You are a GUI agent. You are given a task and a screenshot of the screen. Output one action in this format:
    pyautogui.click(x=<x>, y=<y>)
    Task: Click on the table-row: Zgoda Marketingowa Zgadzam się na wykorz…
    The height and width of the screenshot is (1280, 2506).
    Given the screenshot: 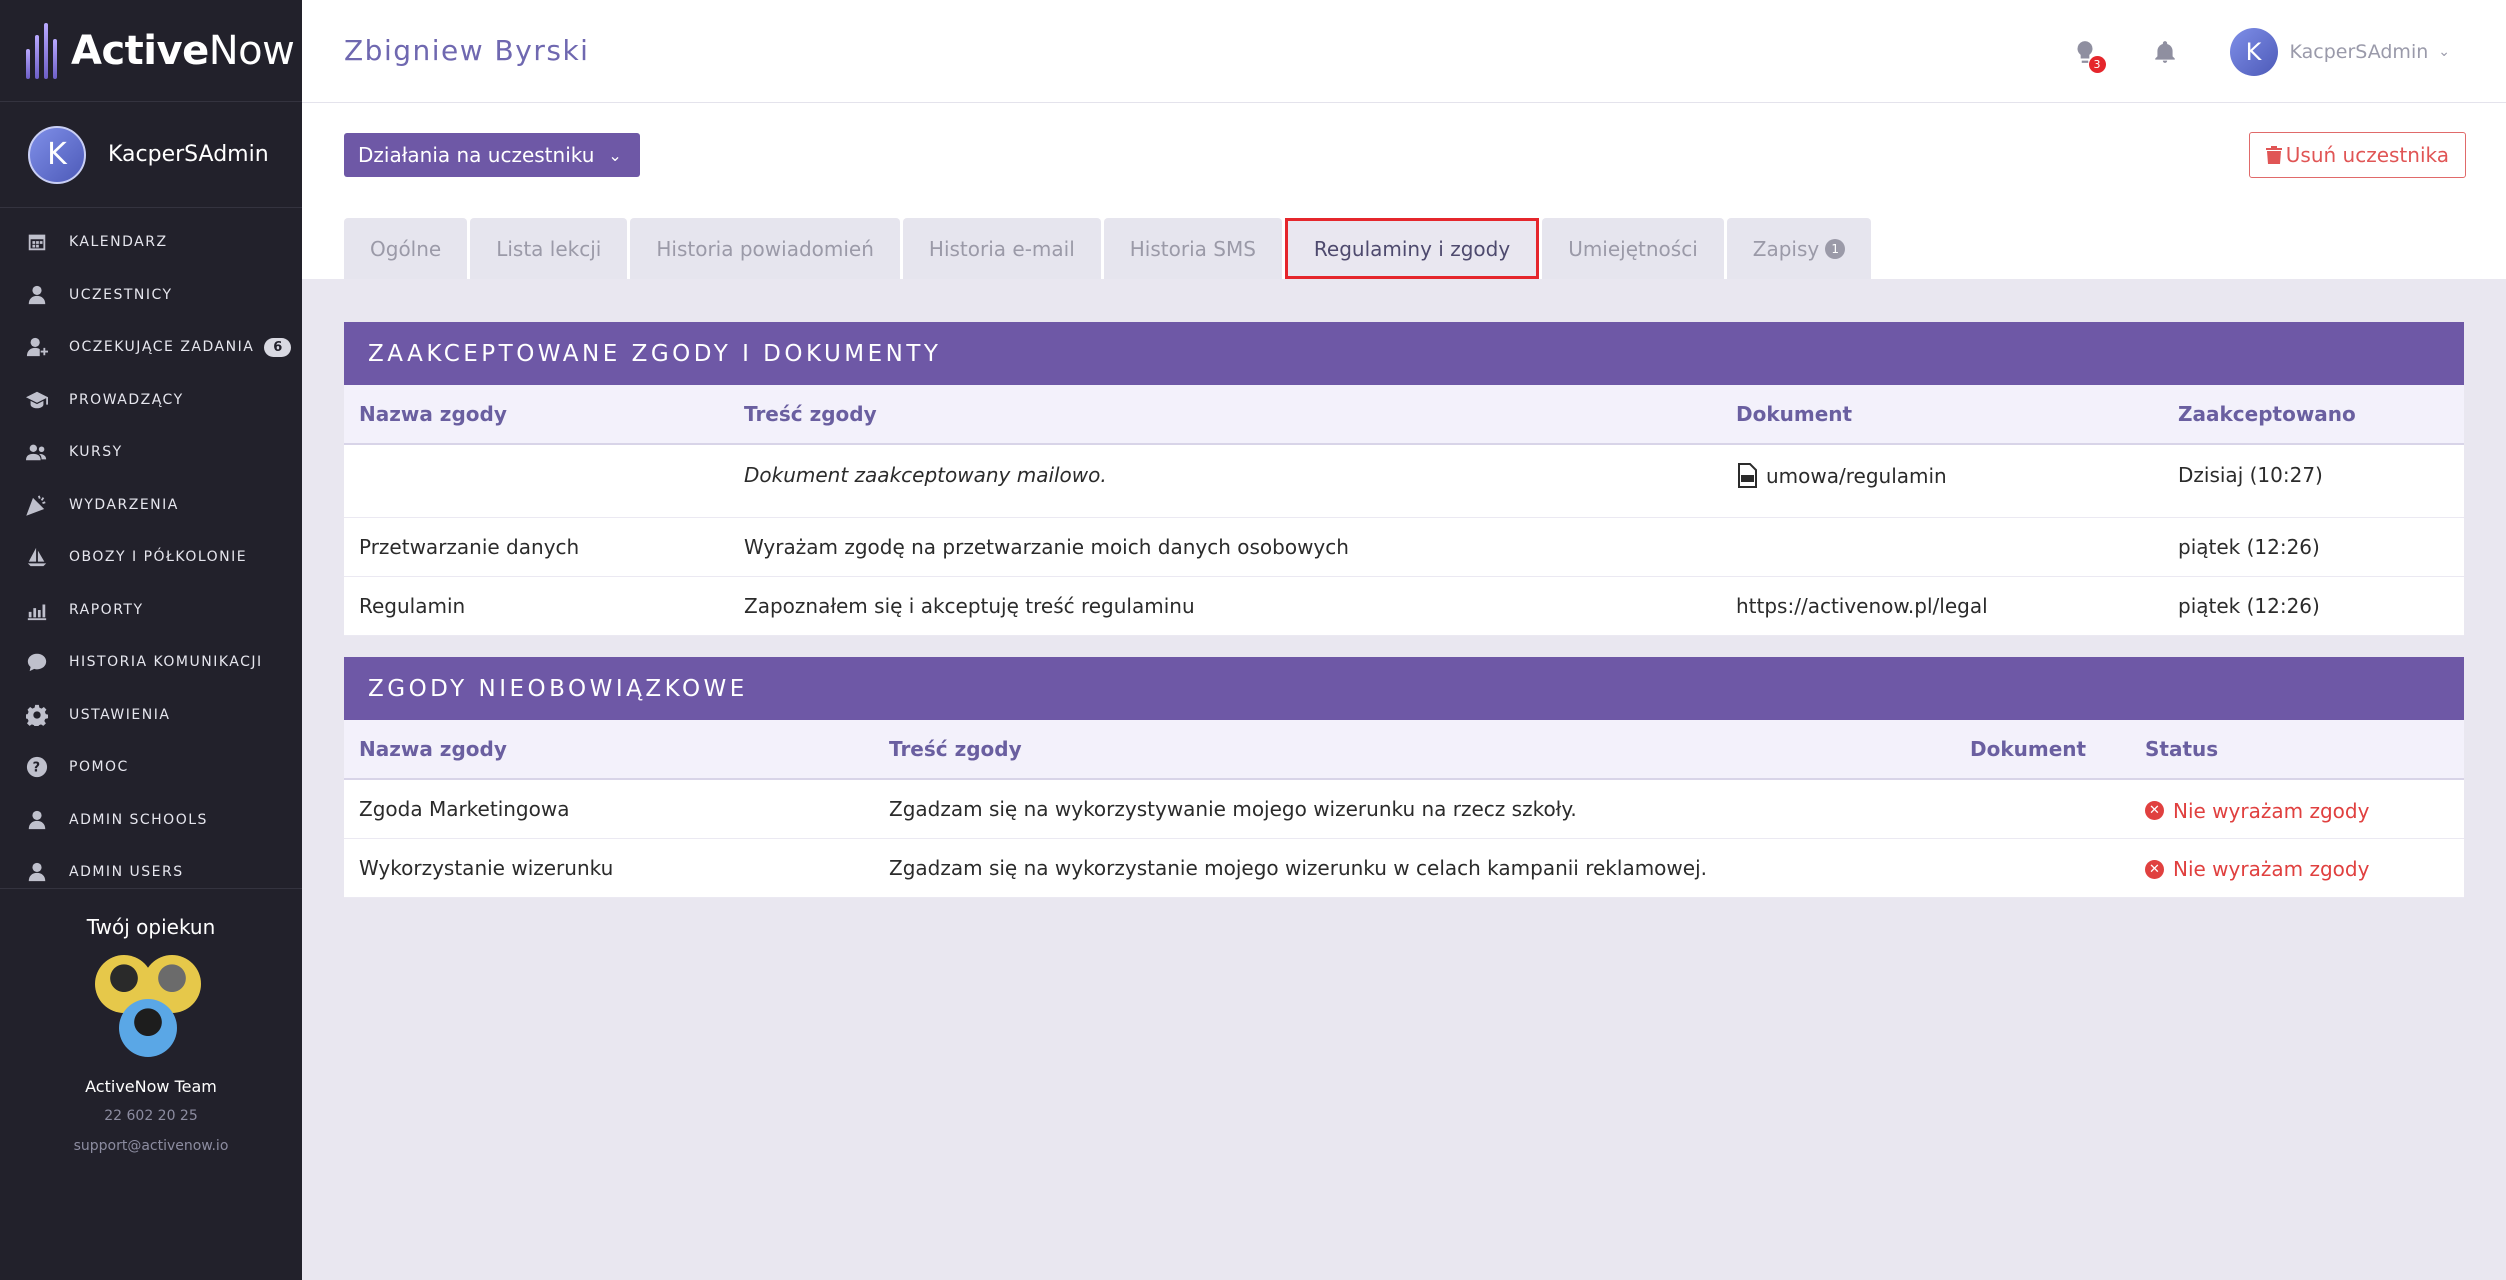 What is the action you would take?
    pyautogui.click(x=1404, y=809)
    